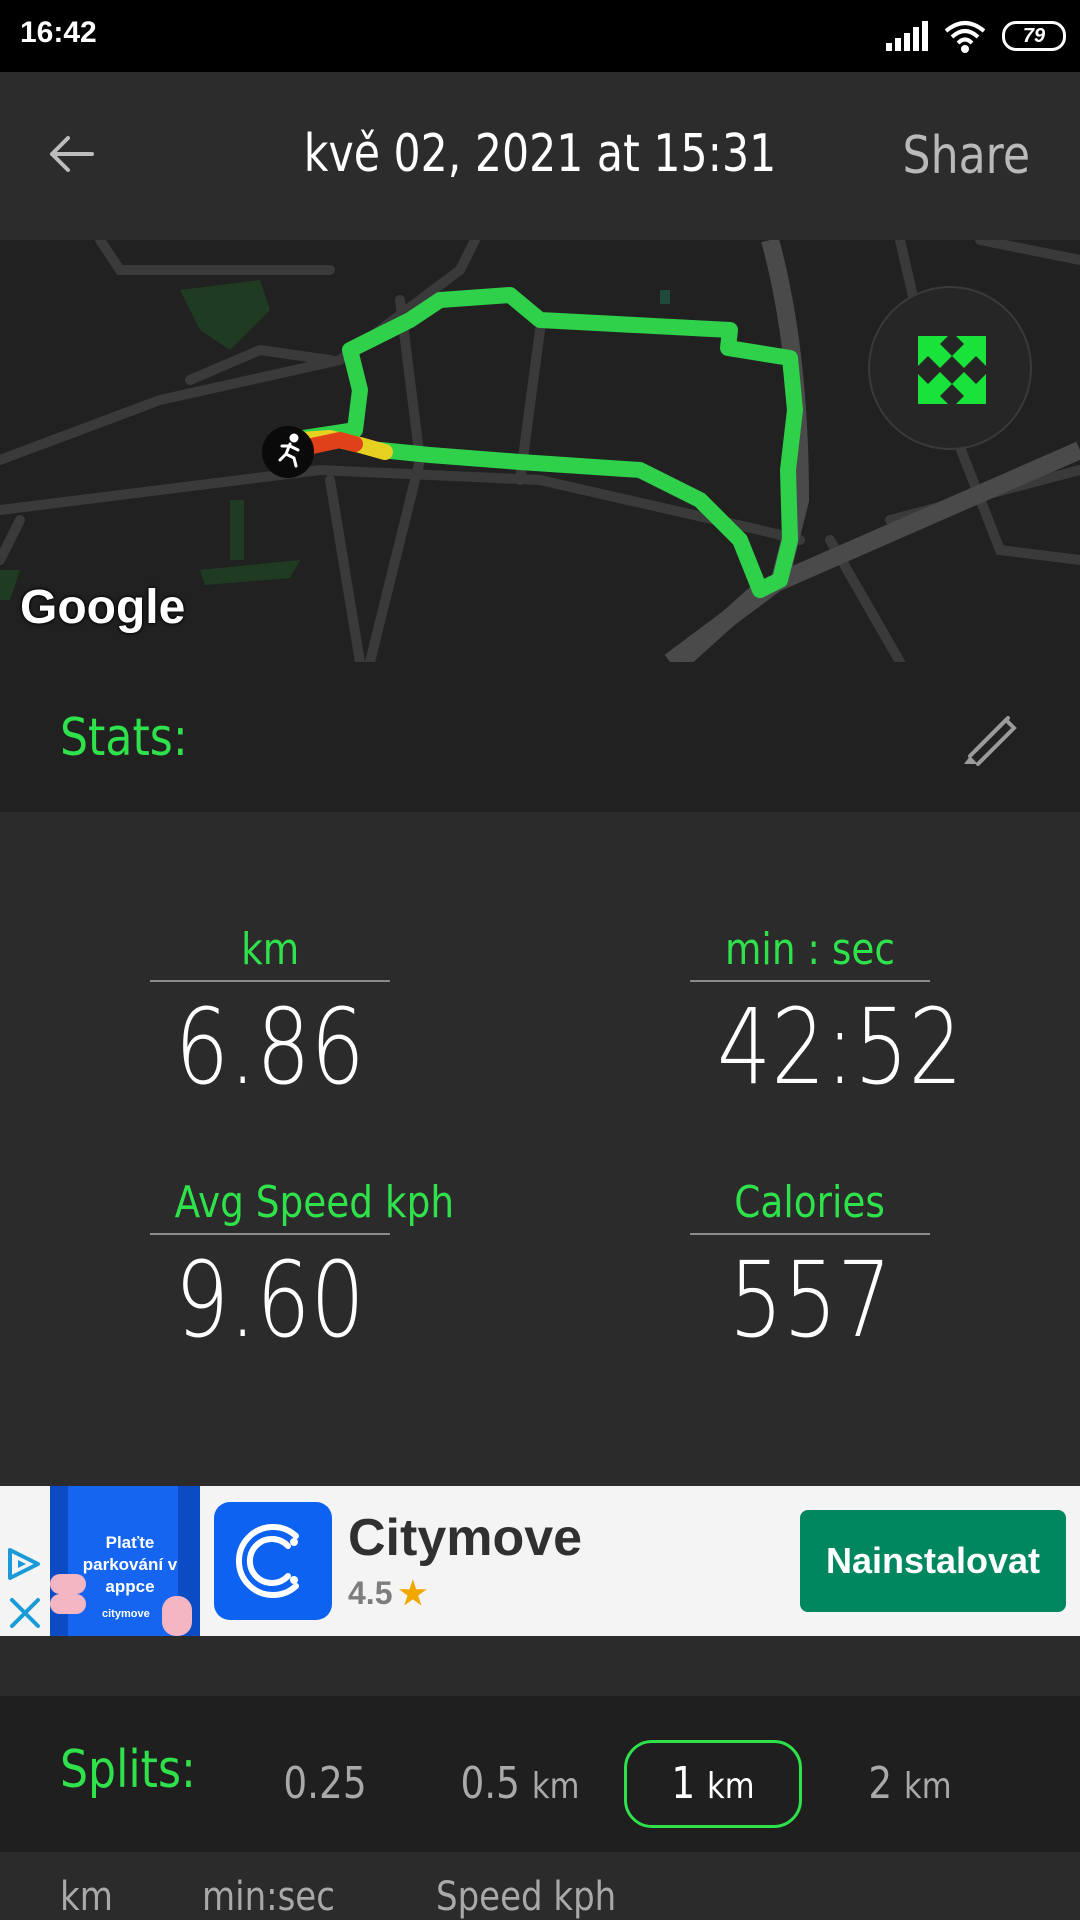 This screenshot has height=1920, width=1080. What do you see at coordinates (270, 1047) in the screenshot?
I see `stat-value: 6.86` at bounding box center [270, 1047].